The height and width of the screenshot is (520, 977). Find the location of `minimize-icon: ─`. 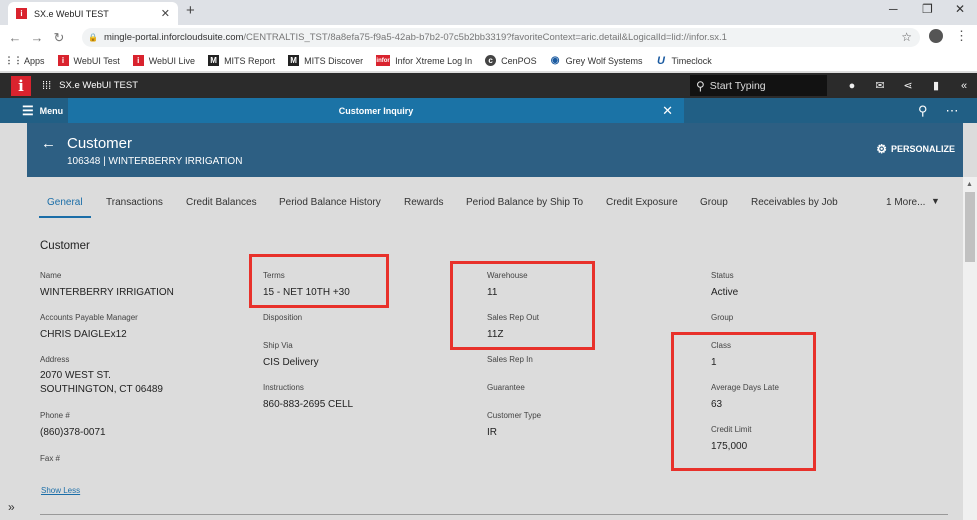

minimize-icon: ─ is located at coordinates (893, 9).